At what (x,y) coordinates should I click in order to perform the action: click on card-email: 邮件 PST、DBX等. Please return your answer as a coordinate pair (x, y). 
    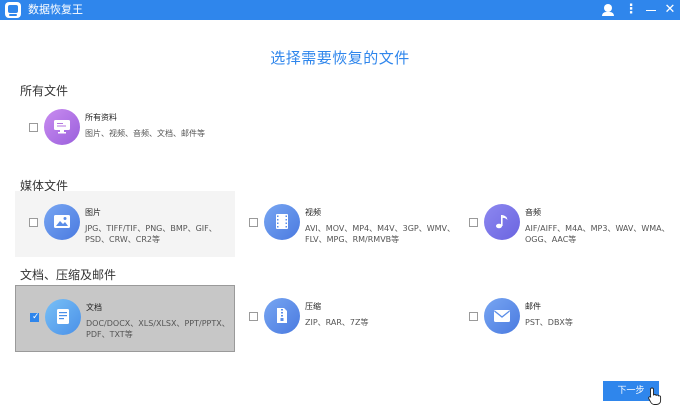
    Looking at the image, I should click on (565, 318).